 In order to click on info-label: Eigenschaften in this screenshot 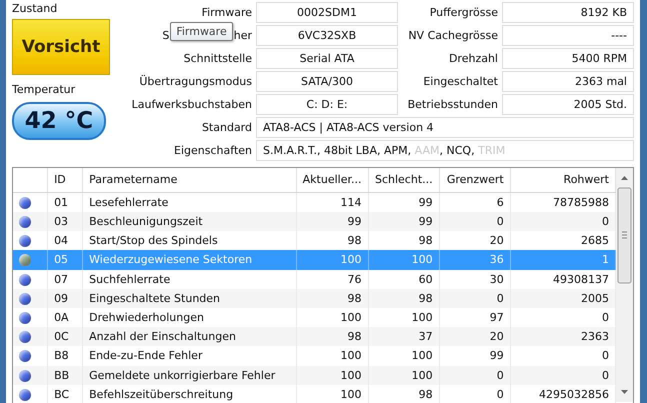, I will do `click(212, 151)`.